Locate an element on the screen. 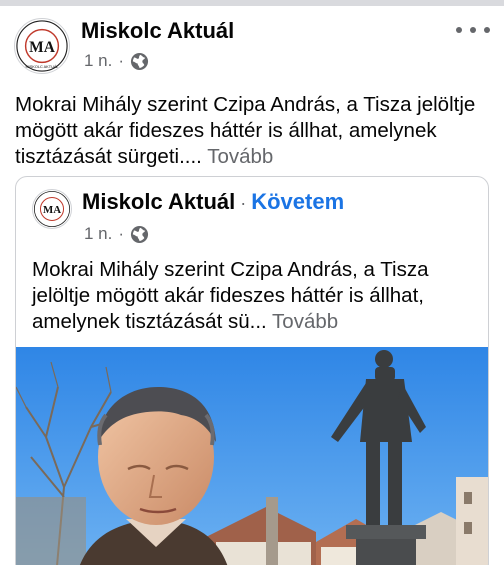 This screenshot has width=504, height=565. page-name: Miskolc Aktuál is located at coordinates (157, 31).